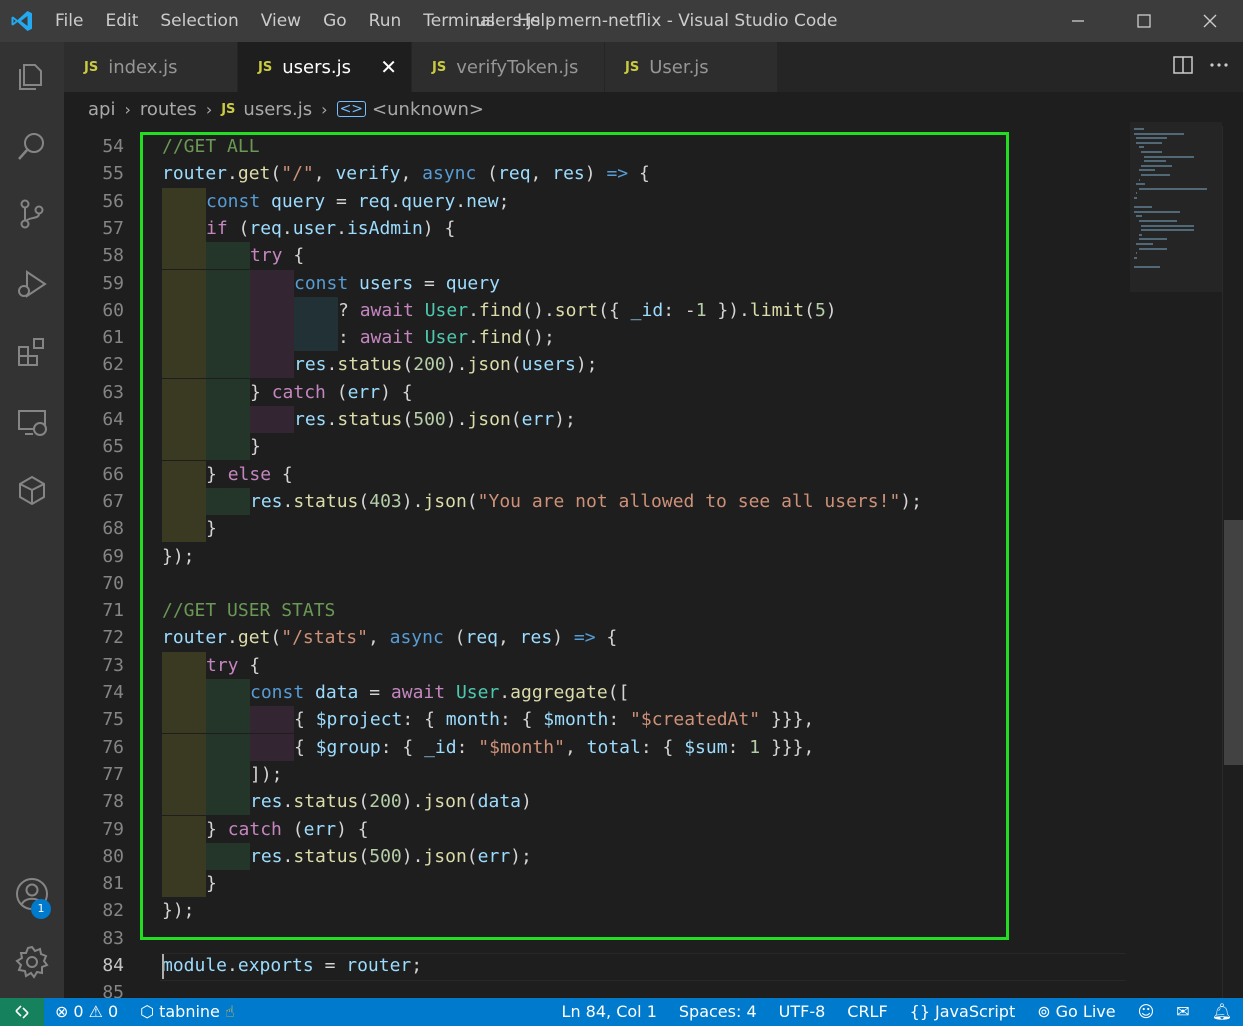  I want to click on activity-bar: 1, so click(32, 520).